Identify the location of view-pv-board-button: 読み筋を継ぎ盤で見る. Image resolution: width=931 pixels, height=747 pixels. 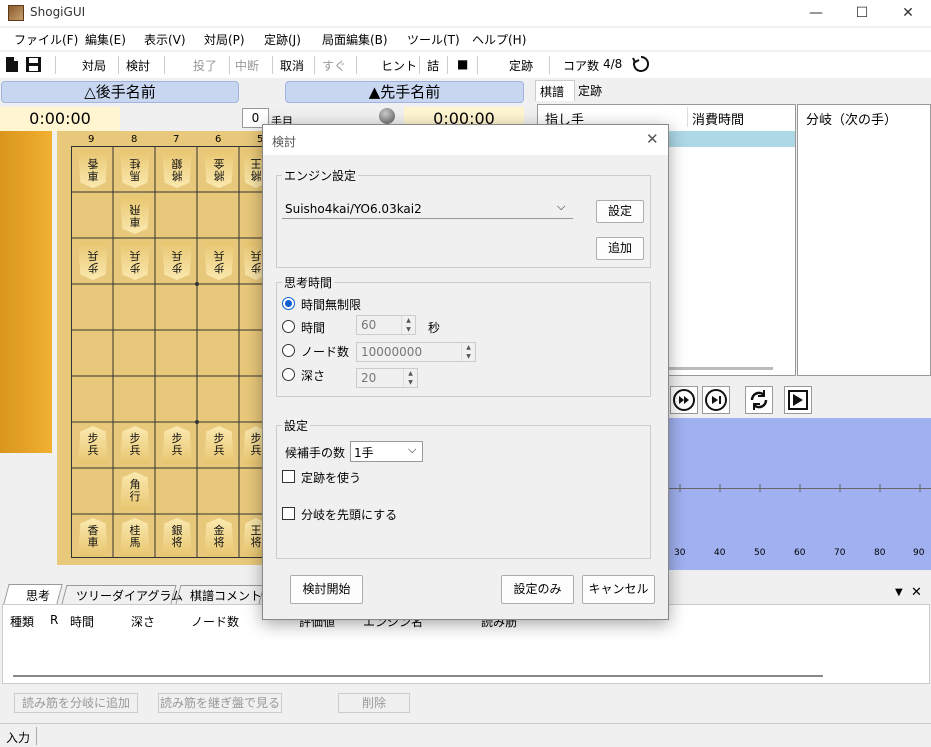
(220, 703).